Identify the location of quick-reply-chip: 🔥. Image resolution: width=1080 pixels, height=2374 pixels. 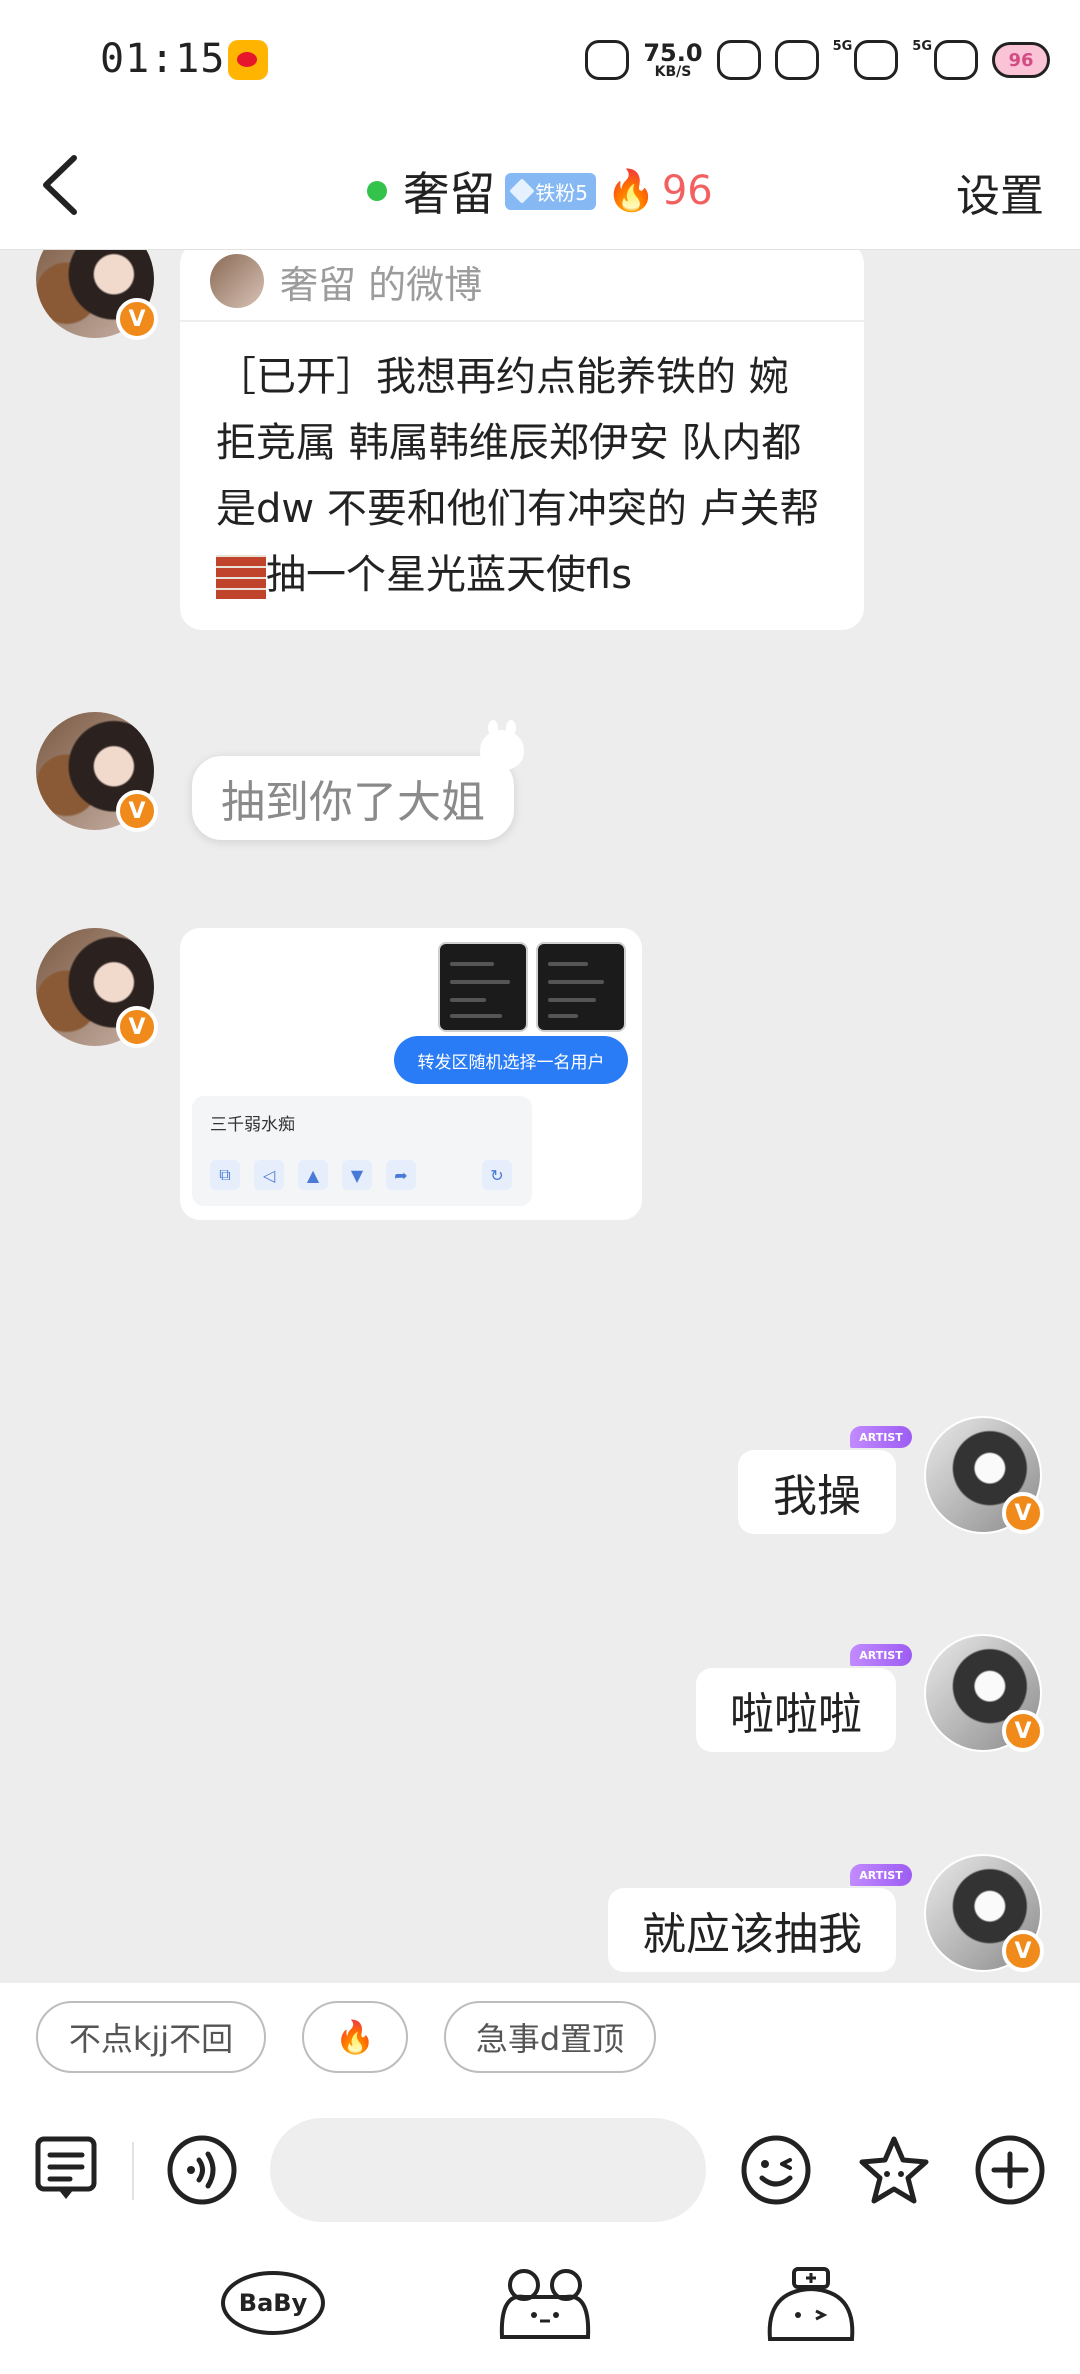
(355, 2037).